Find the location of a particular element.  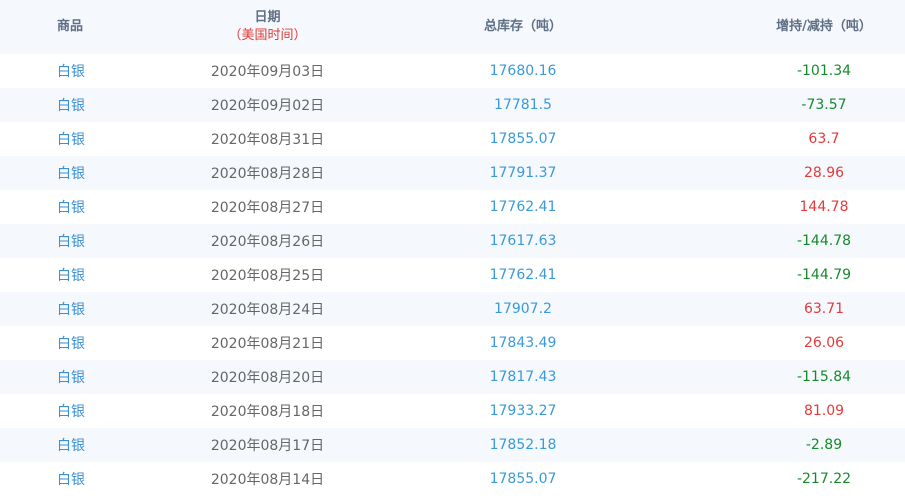

header-product: 商品 is located at coordinates (70, 26).